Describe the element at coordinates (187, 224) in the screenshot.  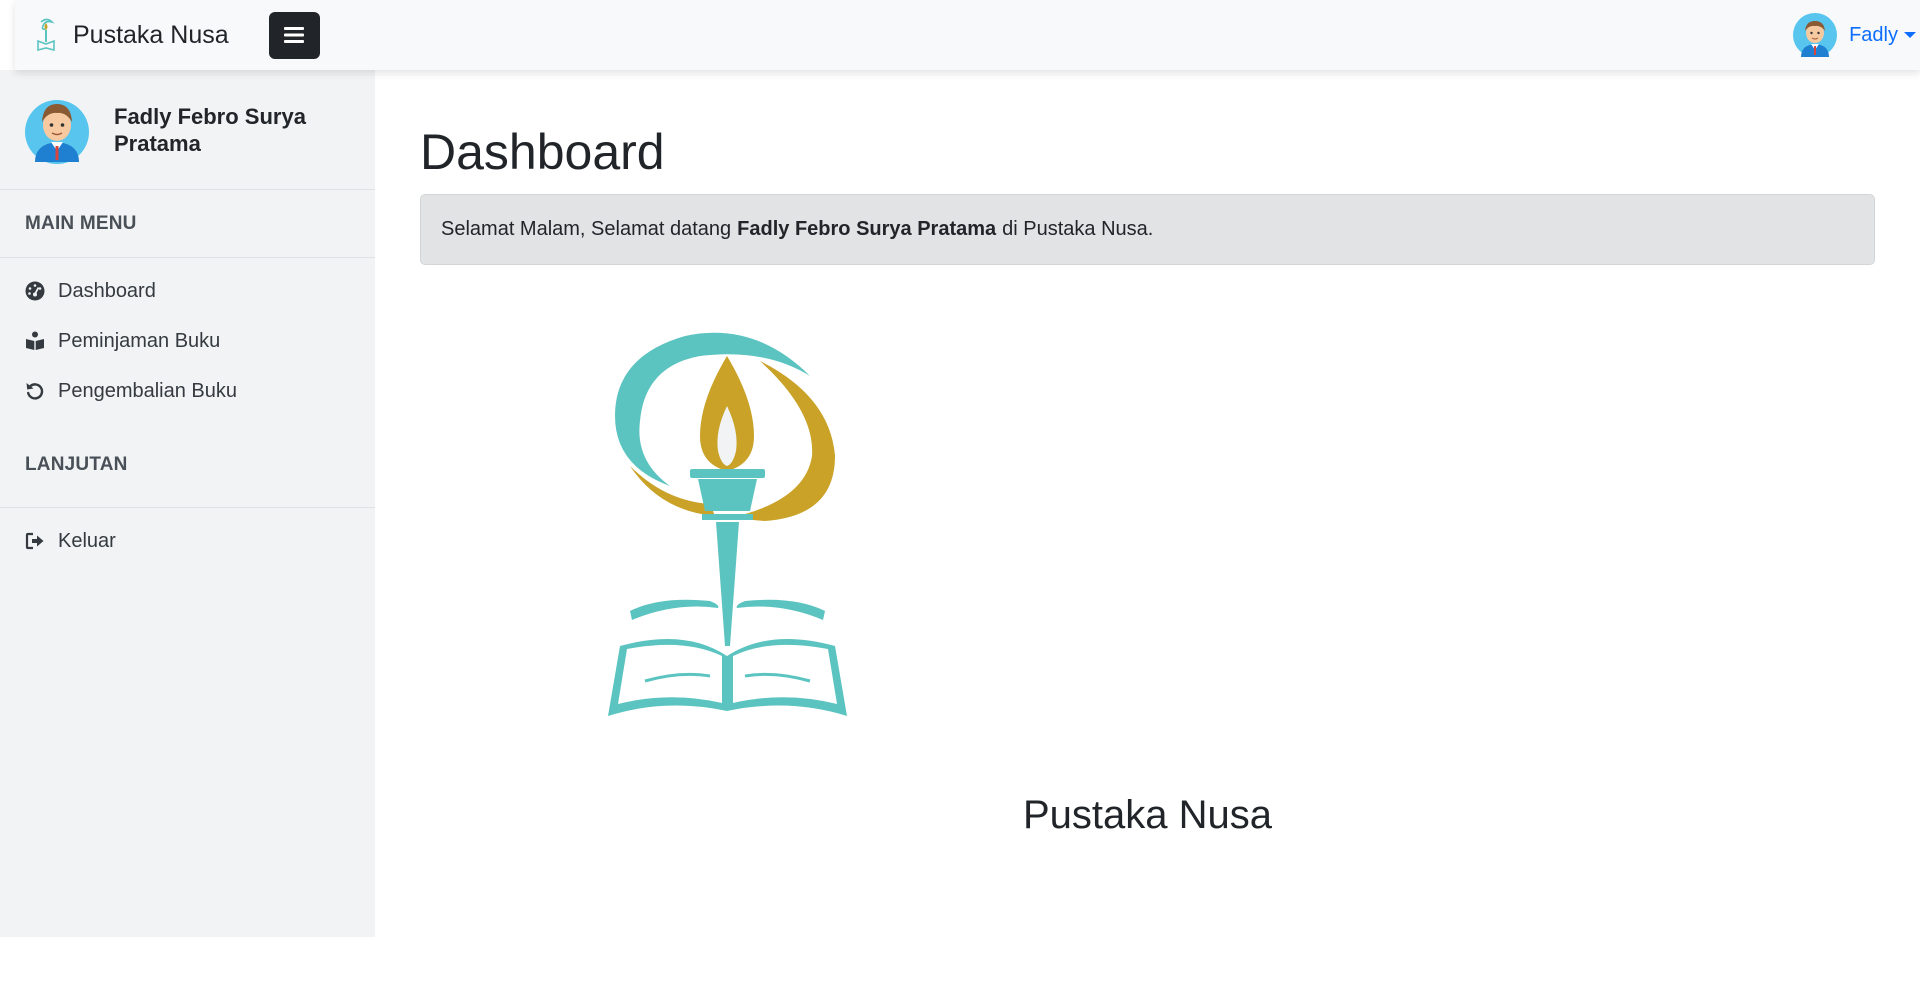
I see `main-menu-heading: MAIN MENU` at that location.